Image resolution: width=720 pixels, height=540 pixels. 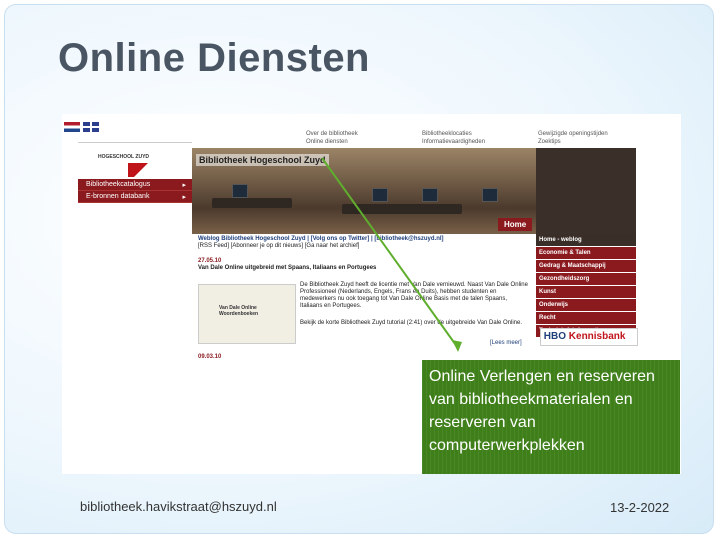 I want to click on topnav-col1: Over de bibliotheek Online diensten, so click(x=332, y=138).